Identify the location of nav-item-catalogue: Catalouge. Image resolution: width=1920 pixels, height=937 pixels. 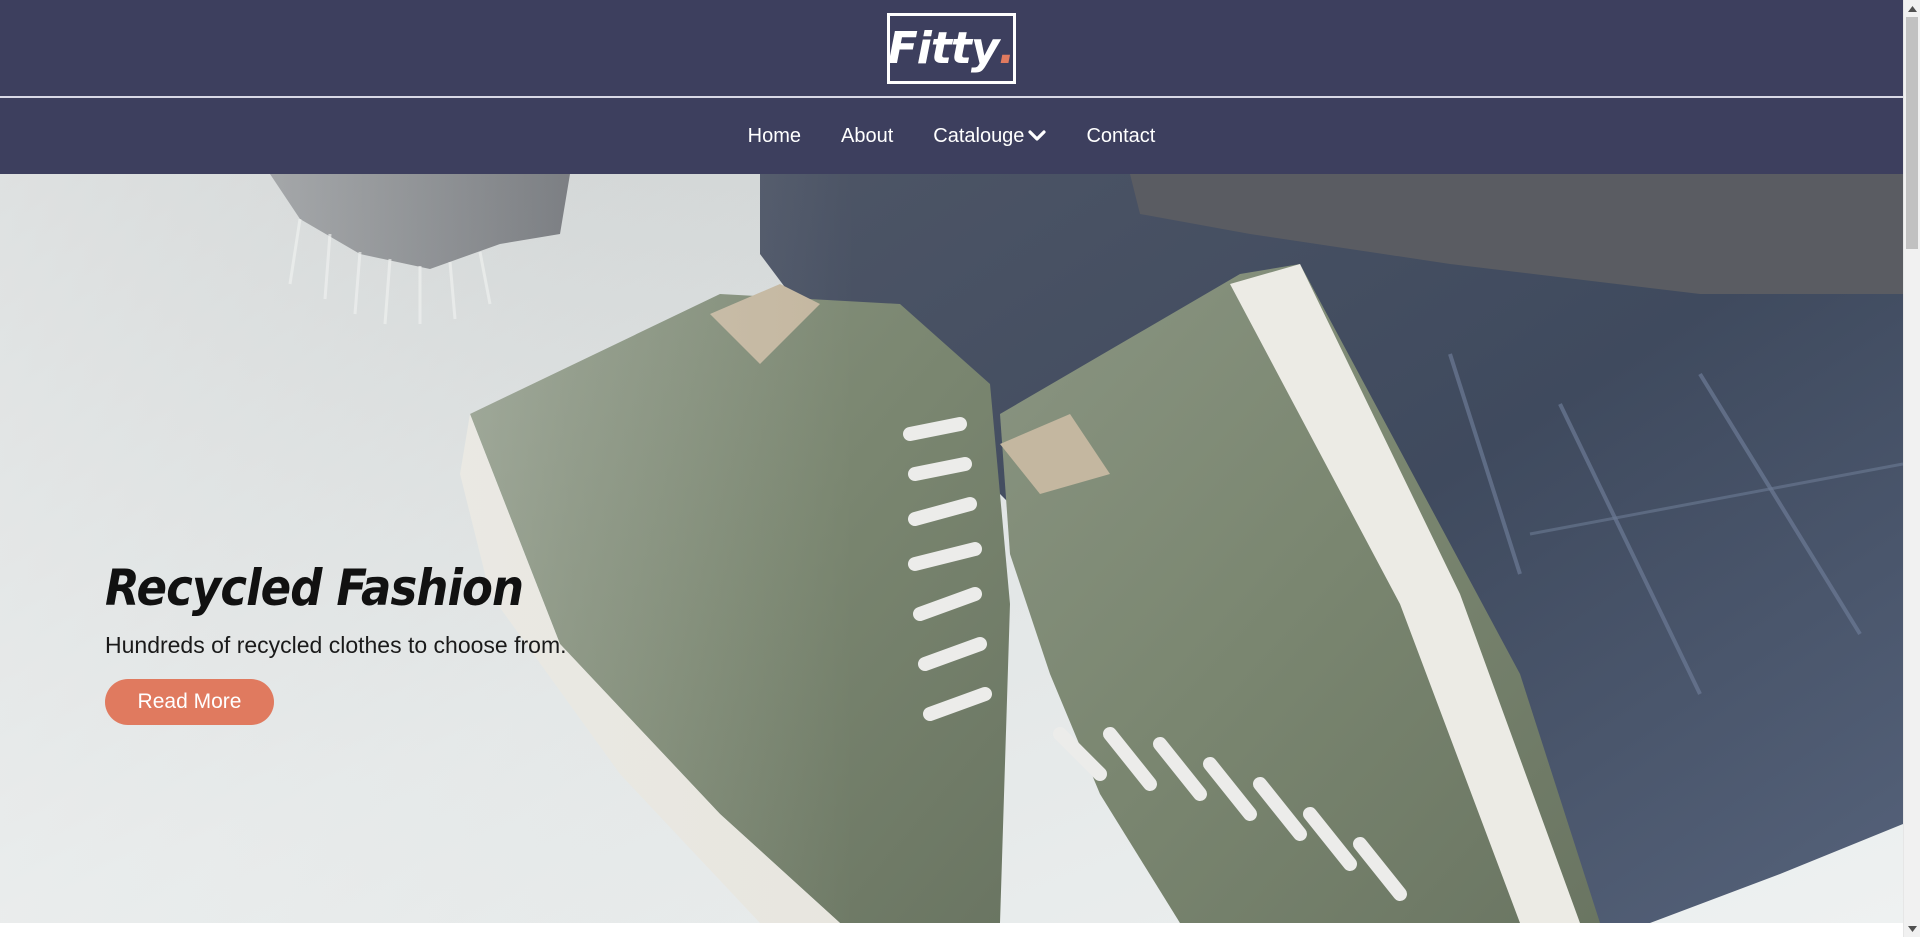
(989, 136).